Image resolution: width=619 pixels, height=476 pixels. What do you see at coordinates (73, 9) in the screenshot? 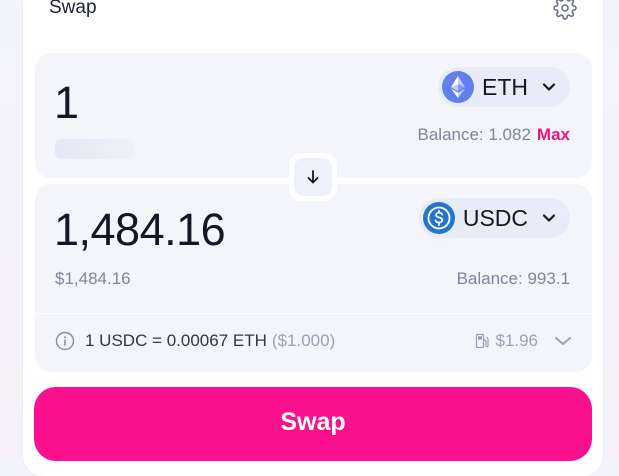
I see `page-title: Swap` at bounding box center [73, 9].